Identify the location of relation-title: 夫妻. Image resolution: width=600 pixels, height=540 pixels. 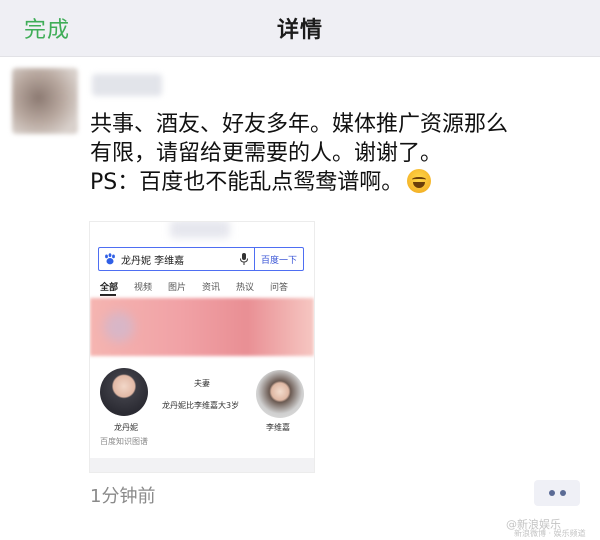
(202, 383).